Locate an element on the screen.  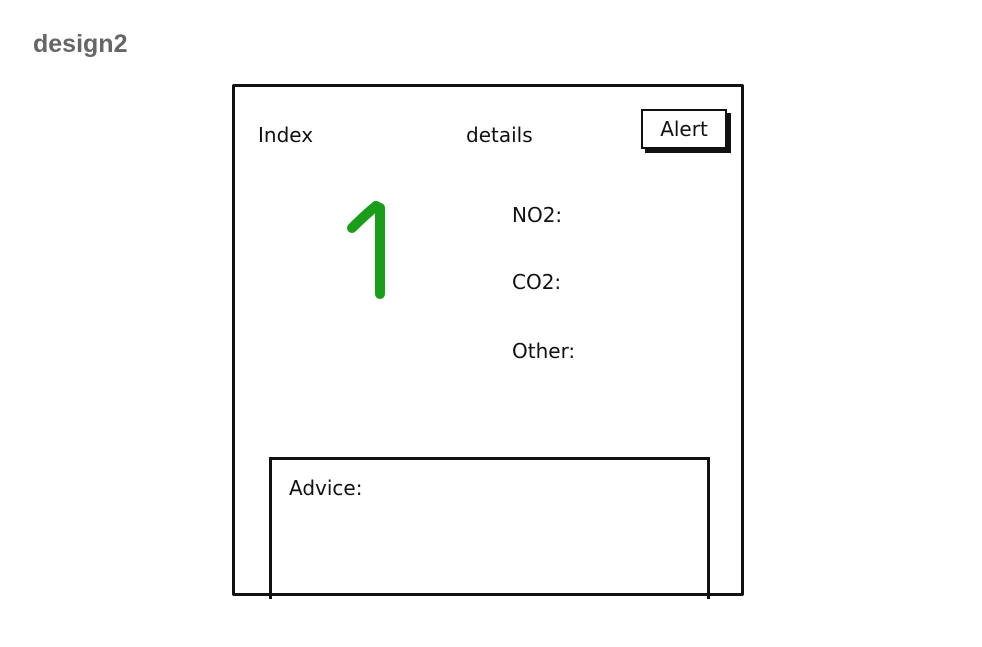
alert-button: Alert is located at coordinates (684, 129).